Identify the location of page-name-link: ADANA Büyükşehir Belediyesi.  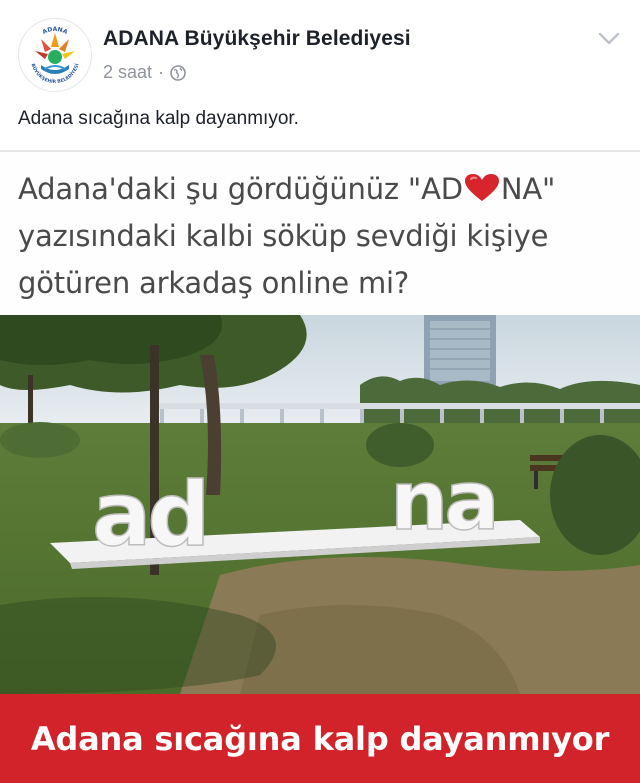
(257, 39).